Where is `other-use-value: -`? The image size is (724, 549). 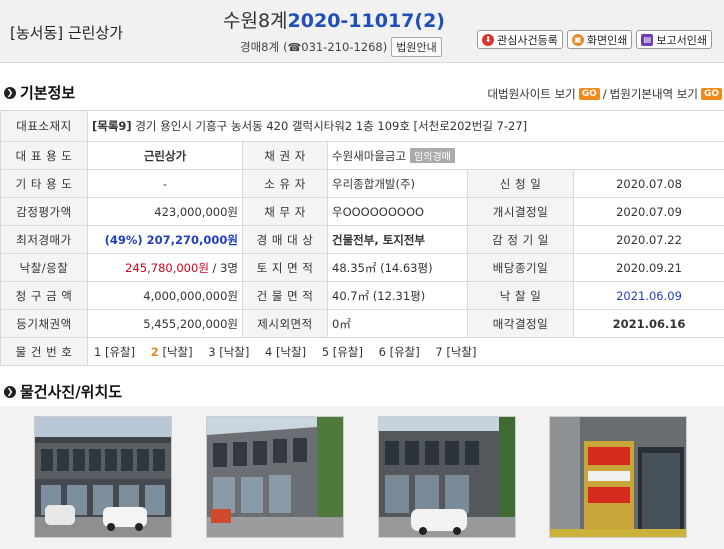
other-use-value: - is located at coordinates (165, 183).